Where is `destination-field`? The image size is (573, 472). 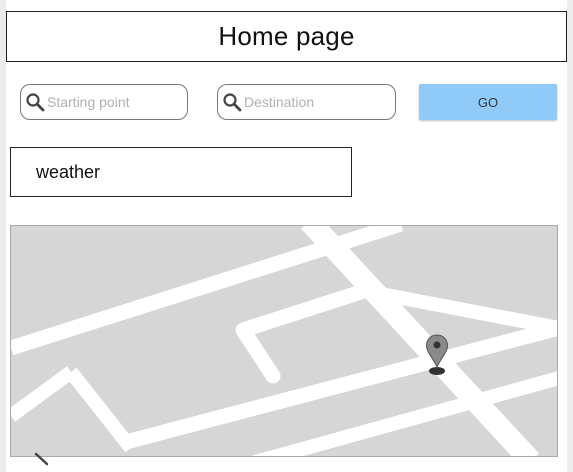
destination-field is located at coordinates (306, 102).